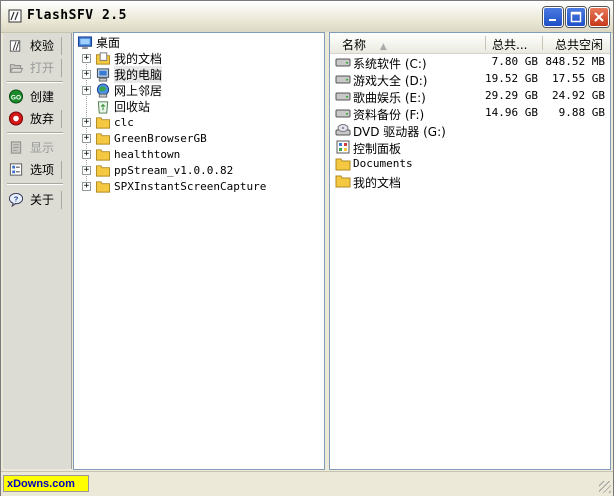 The width and height of the screenshot is (614, 496). Describe the element at coordinates (578, 95) in the screenshot. I see `drive-free: 24.92 GB` at that location.